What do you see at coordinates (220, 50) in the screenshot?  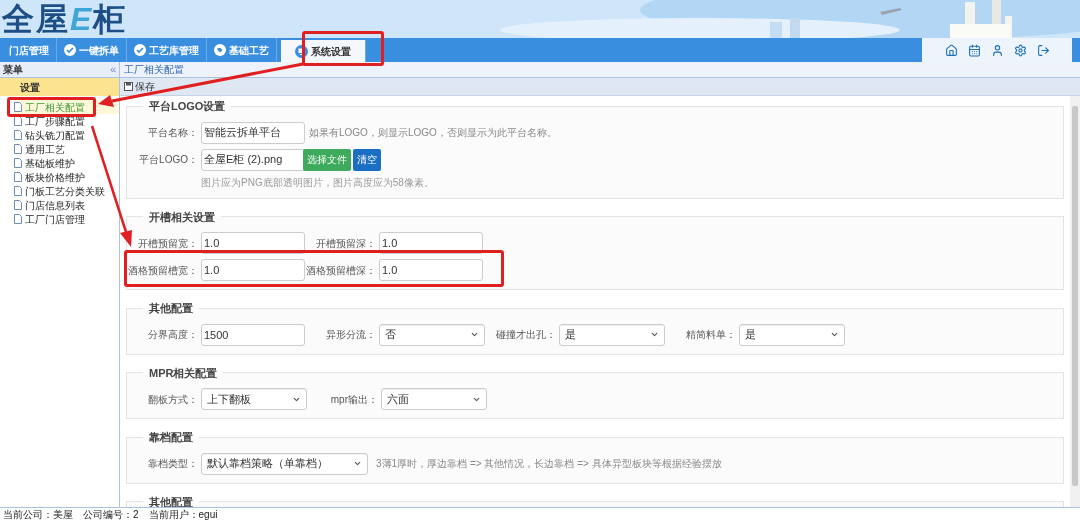 I see `tag-icon` at bounding box center [220, 50].